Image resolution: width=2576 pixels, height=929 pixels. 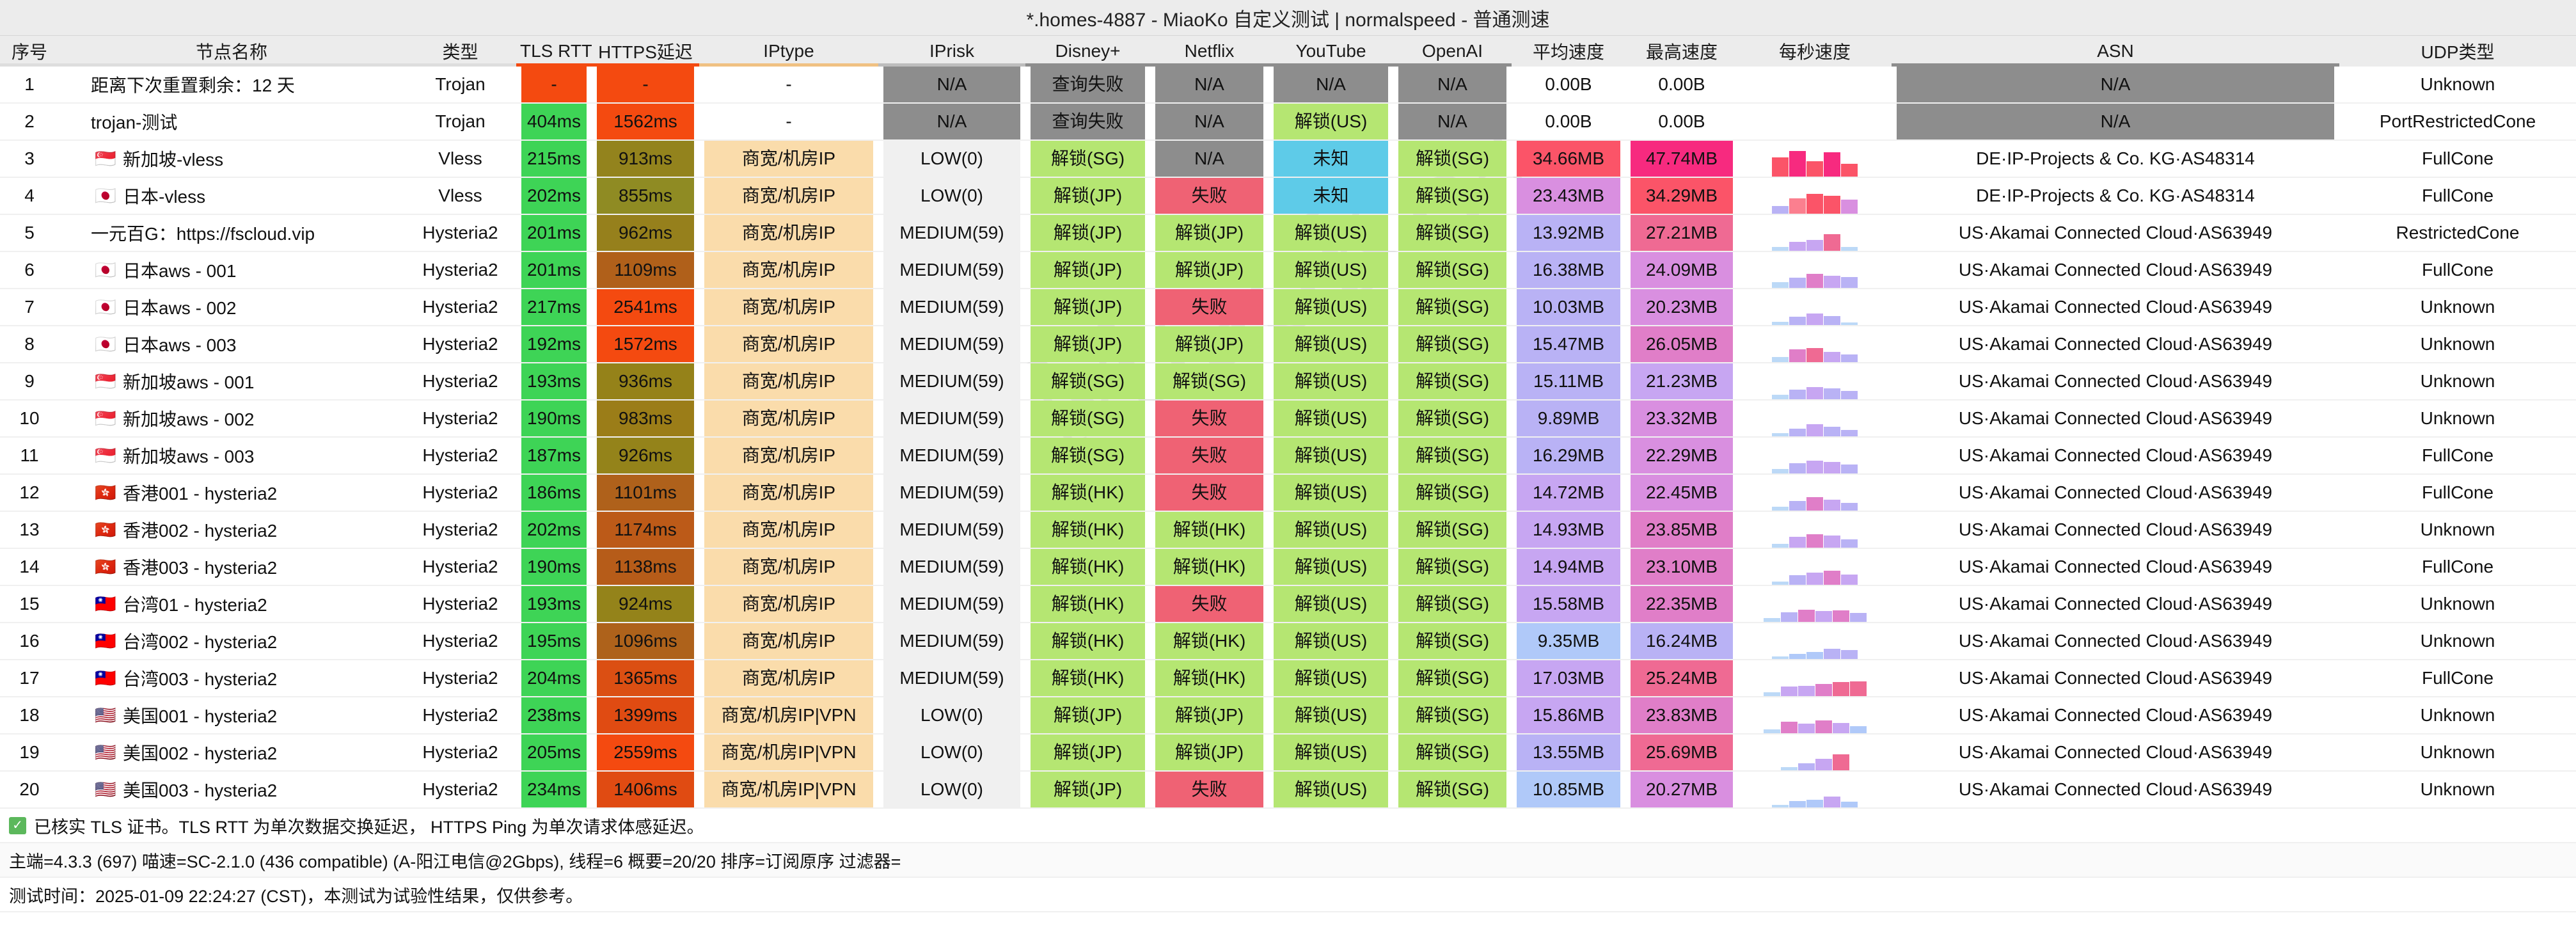 What do you see at coordinates (231, 753) in the screenshot?
I see `node-name-cell: 🇺🇸 美国002 - hysteria2` at bounding box center [231, 753].